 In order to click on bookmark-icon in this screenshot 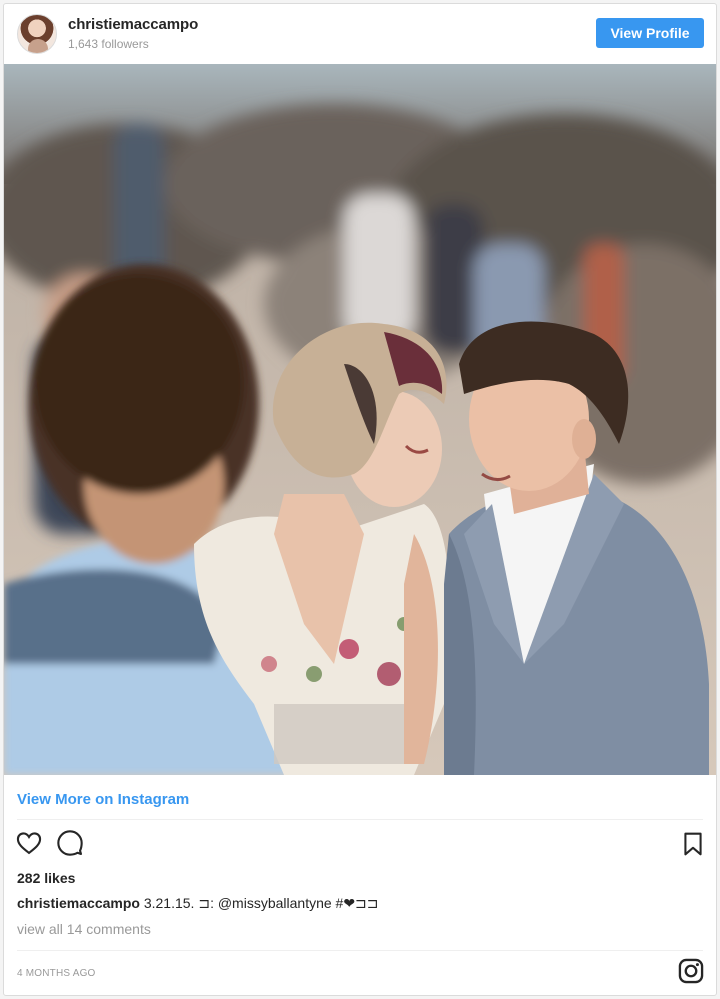, I will do `click(694, 845)`.